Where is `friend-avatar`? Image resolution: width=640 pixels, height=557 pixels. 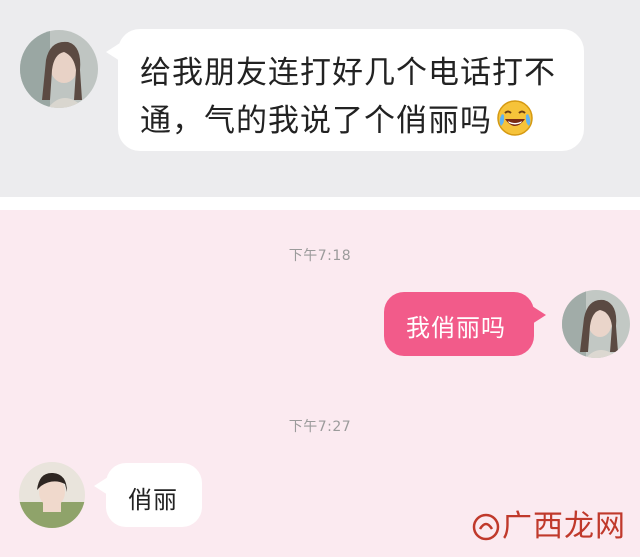 friend-avatar is located at coordinates (52, 495).